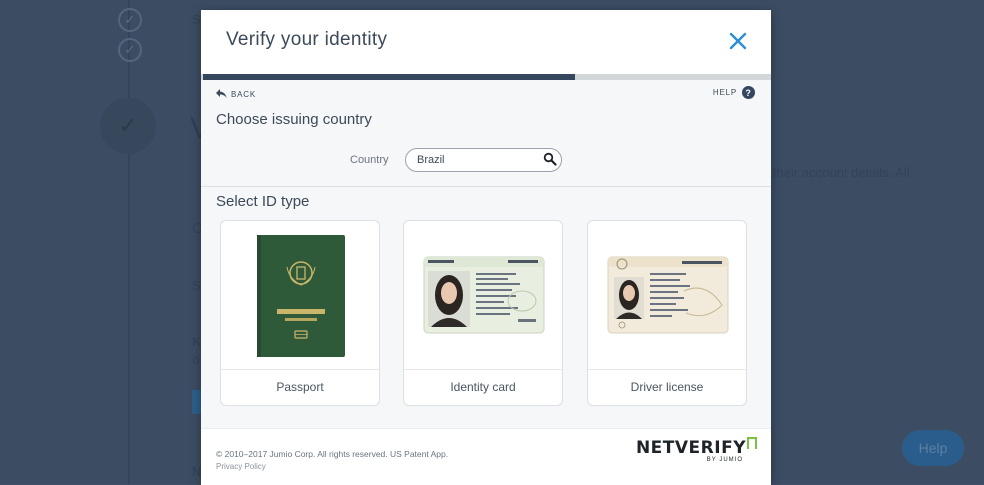 This screenshot has width=984, height=485. I want to click on help-label: HELP, so click(724, 92).